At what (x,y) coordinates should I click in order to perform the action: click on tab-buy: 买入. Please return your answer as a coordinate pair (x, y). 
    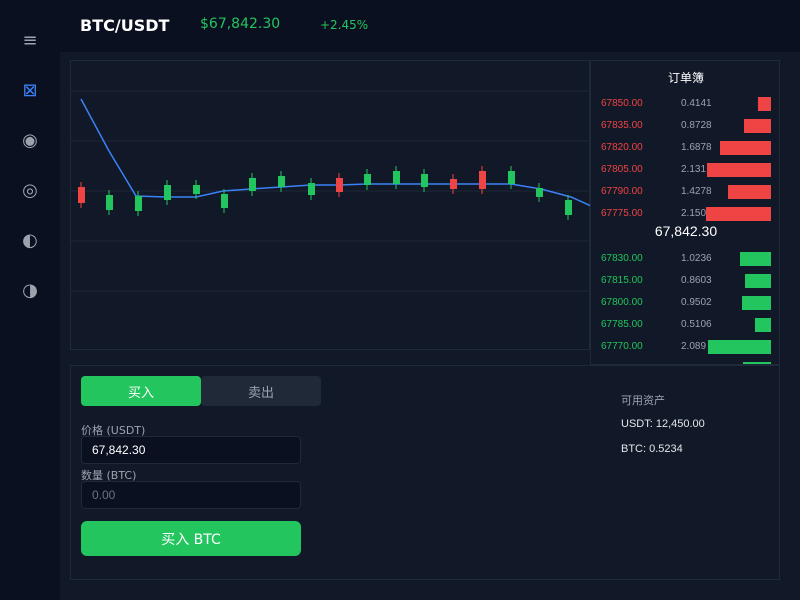
    Looking at the image, I should click on (141, 391).